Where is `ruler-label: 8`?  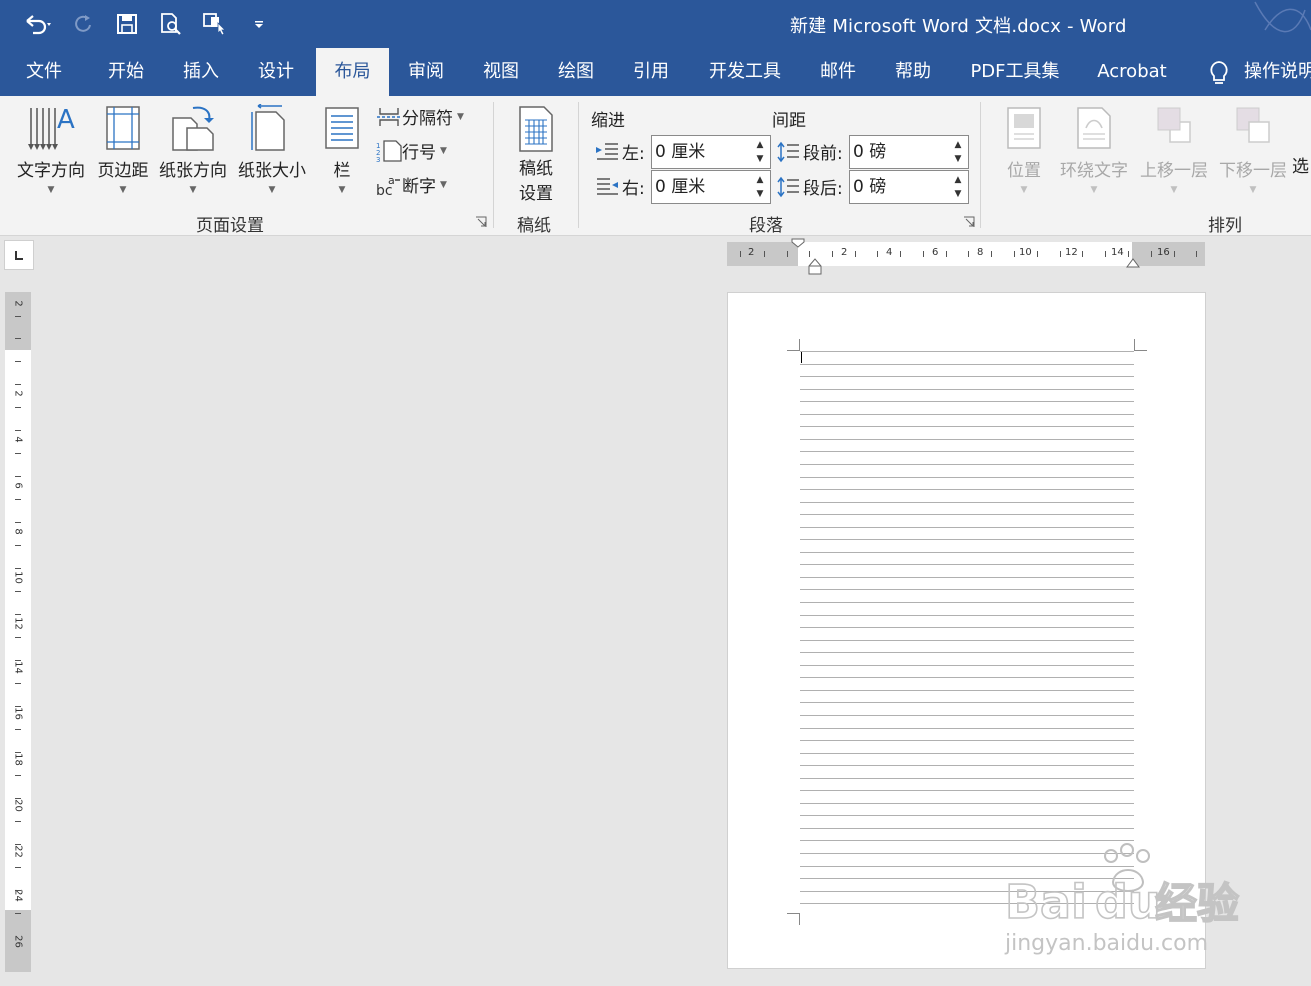
ruler-label: 8 is located at coordinates (18, 531).